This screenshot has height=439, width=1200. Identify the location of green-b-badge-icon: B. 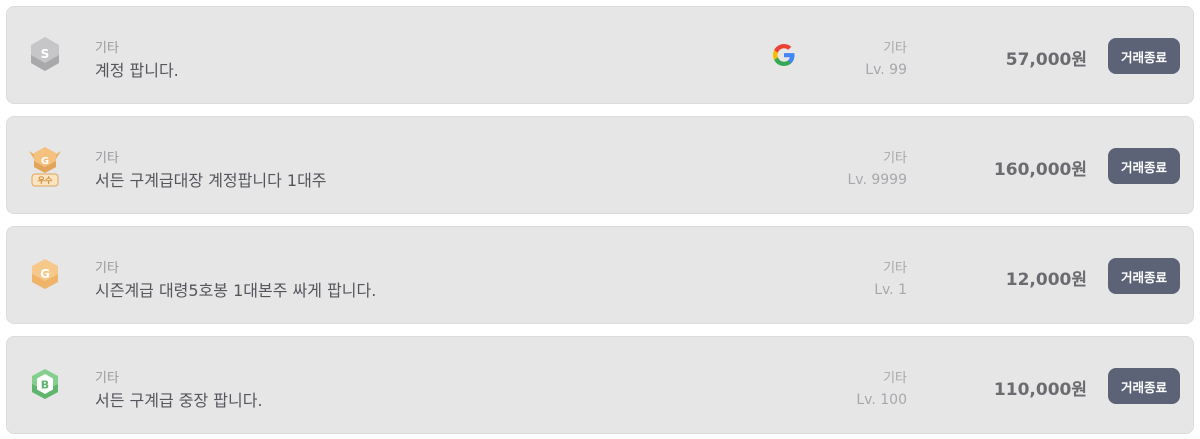
(45, 386).